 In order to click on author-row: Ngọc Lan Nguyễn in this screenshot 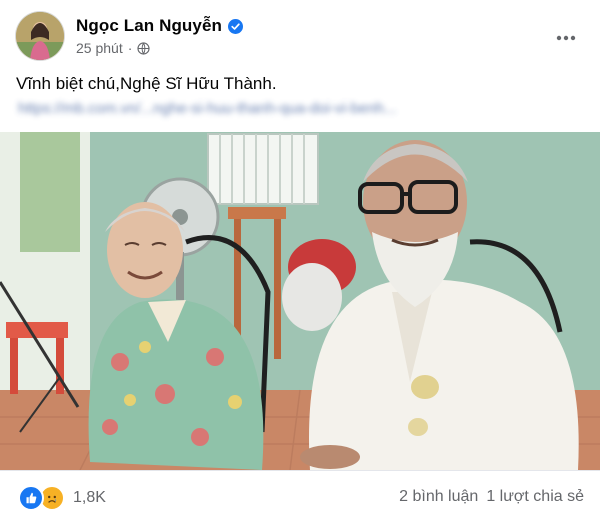, I will do `click(160, 26)`.